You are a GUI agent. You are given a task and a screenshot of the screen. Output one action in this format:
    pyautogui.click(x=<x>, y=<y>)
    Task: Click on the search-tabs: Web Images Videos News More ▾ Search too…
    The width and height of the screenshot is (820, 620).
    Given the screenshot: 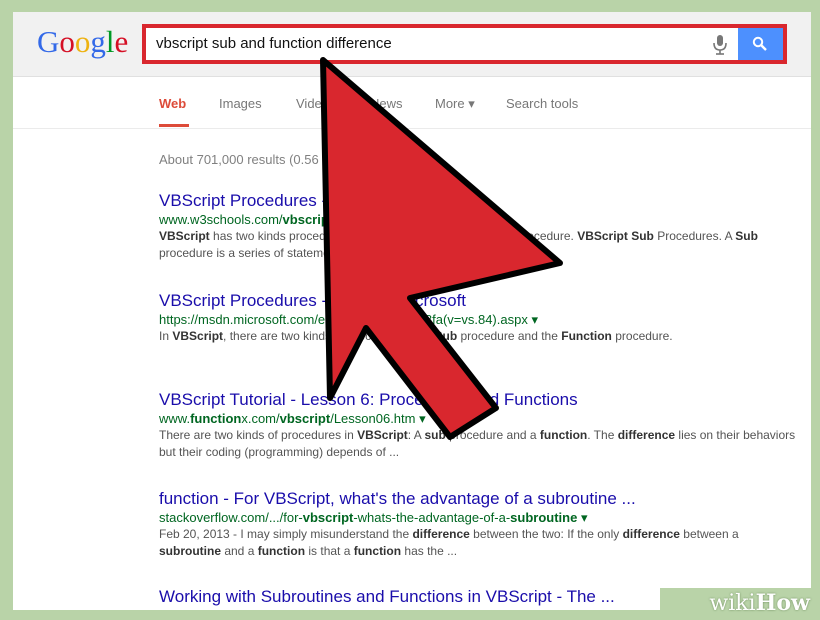 What is the action you would take?
    pyautogui.click(x=412, y=102)
    